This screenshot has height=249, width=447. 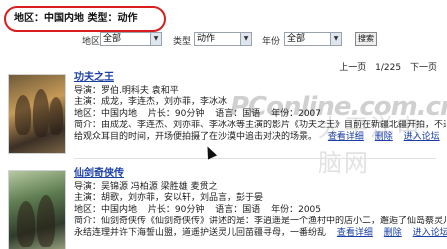 I want to click on movie-director: 导演：罗伯.明科夫 袁和平, so click(x=126, y=90).